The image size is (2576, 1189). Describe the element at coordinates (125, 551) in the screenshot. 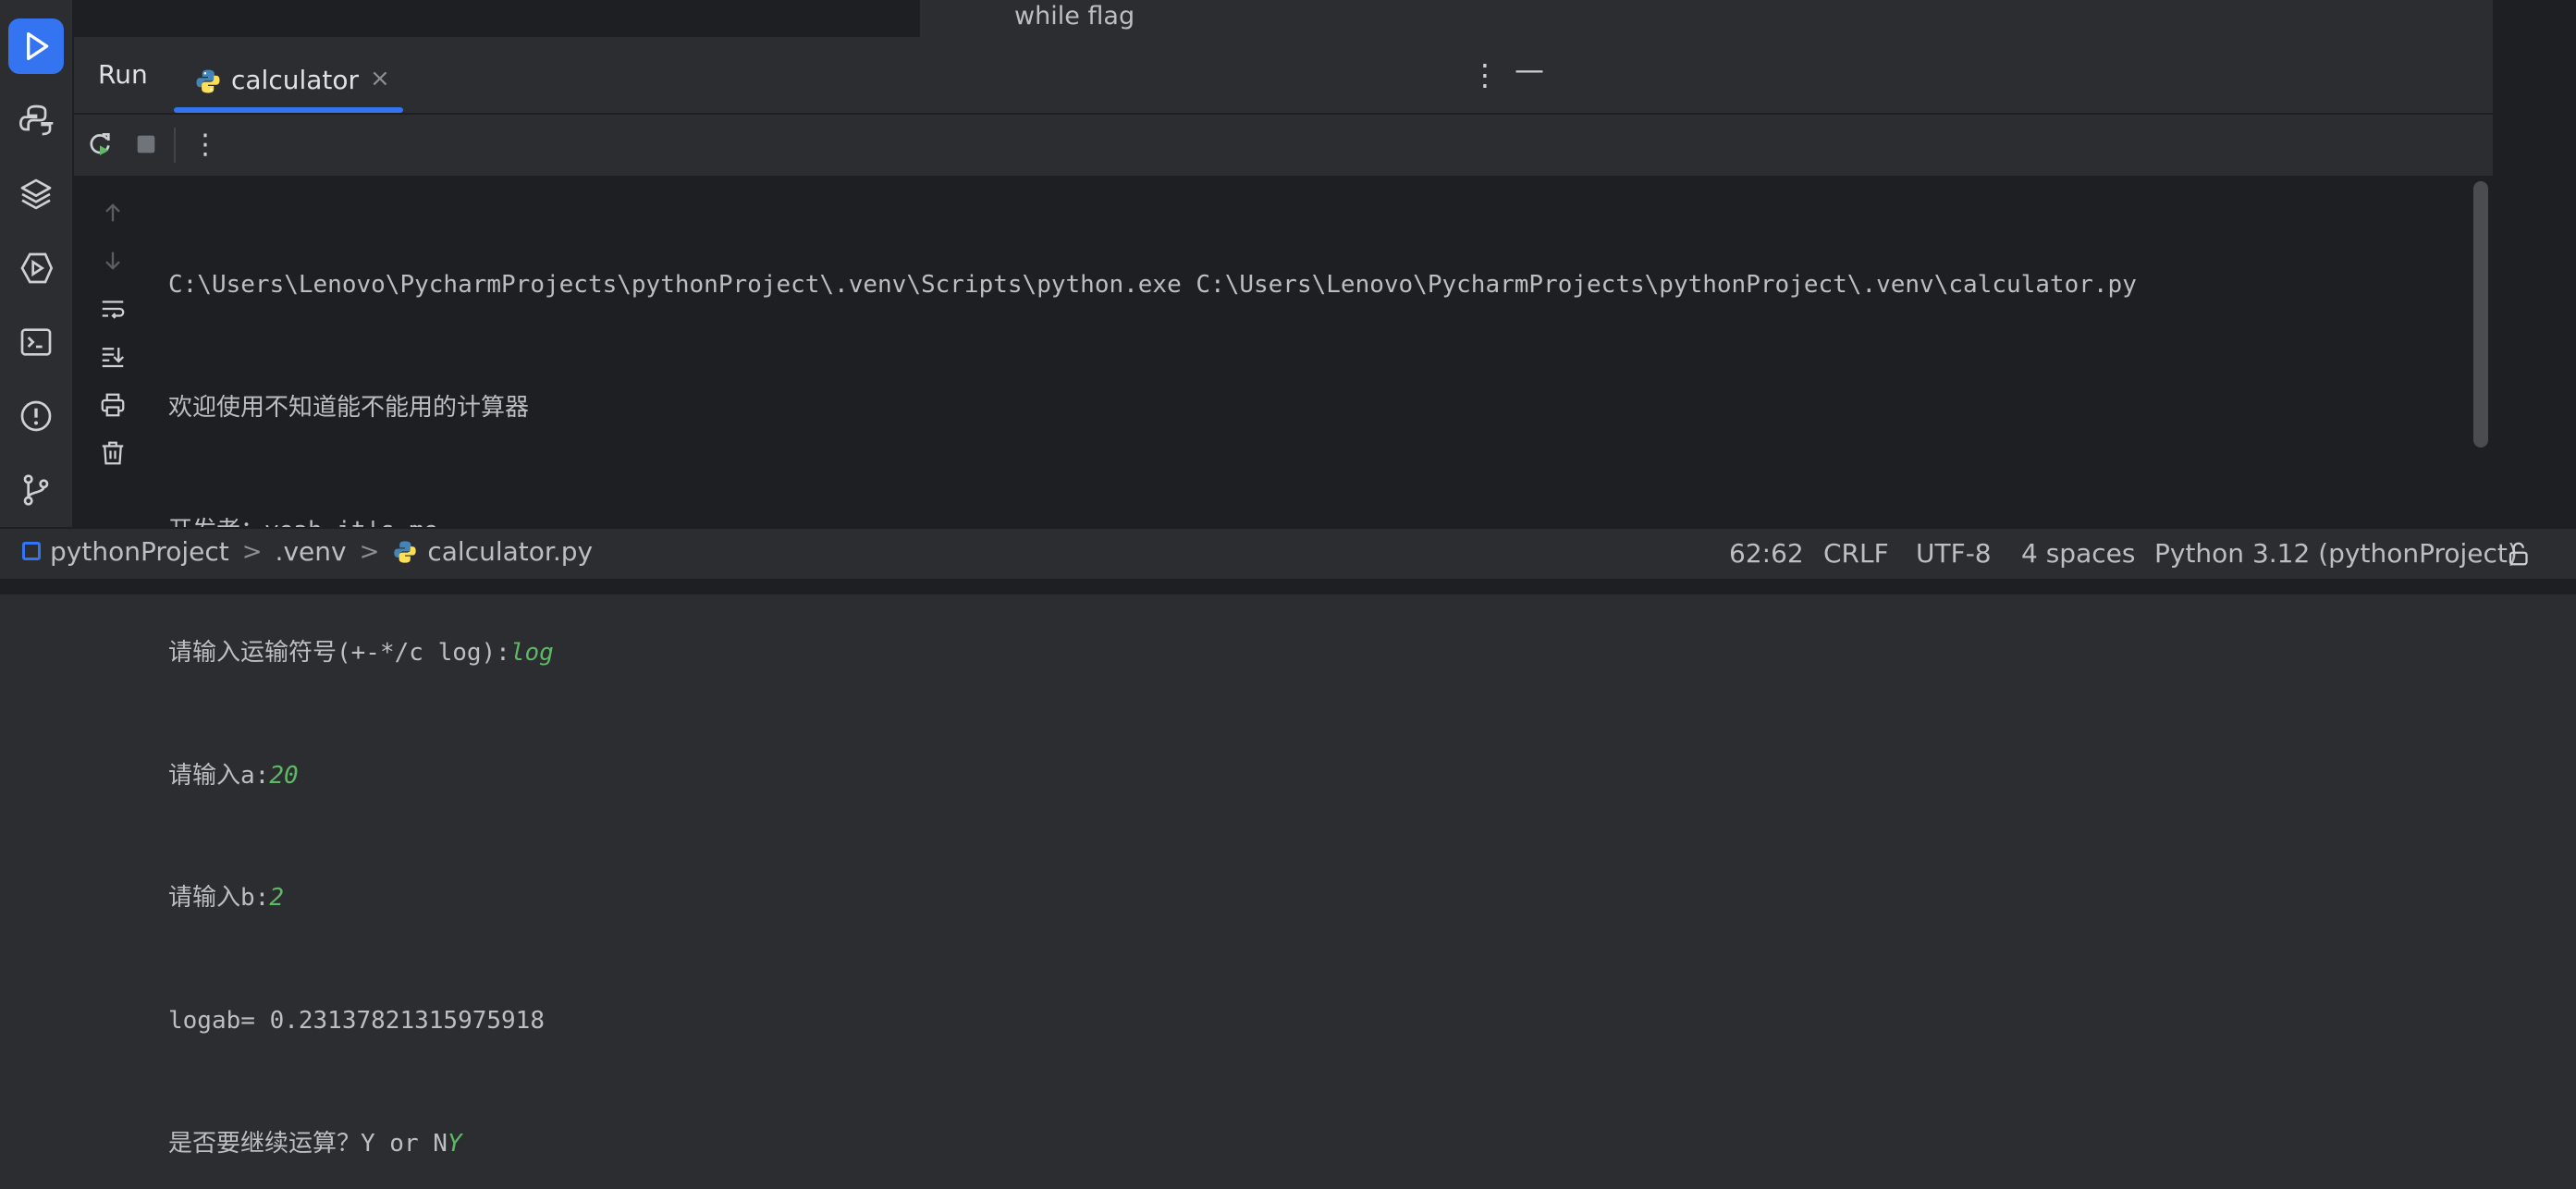

I see `breadcrumb-project: pythonProject` at that location.